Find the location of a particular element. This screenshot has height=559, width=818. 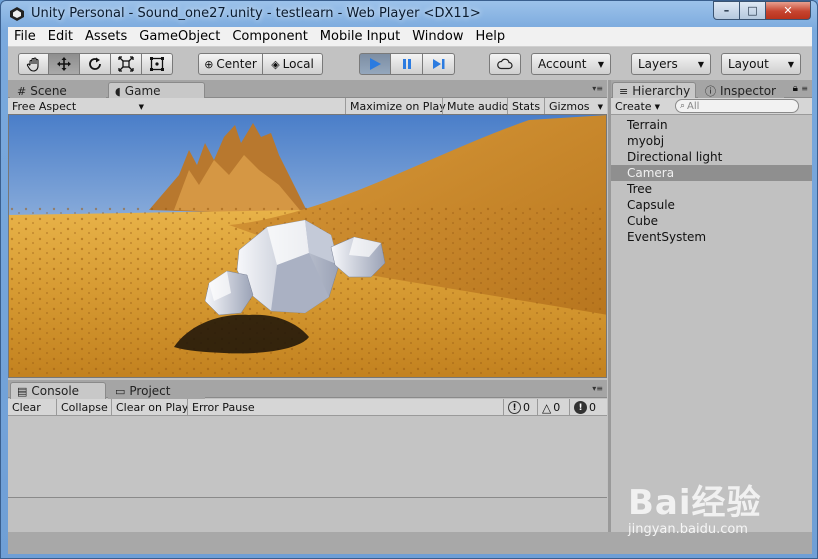

maximize-button: □ is located at coordinates (753, 10).